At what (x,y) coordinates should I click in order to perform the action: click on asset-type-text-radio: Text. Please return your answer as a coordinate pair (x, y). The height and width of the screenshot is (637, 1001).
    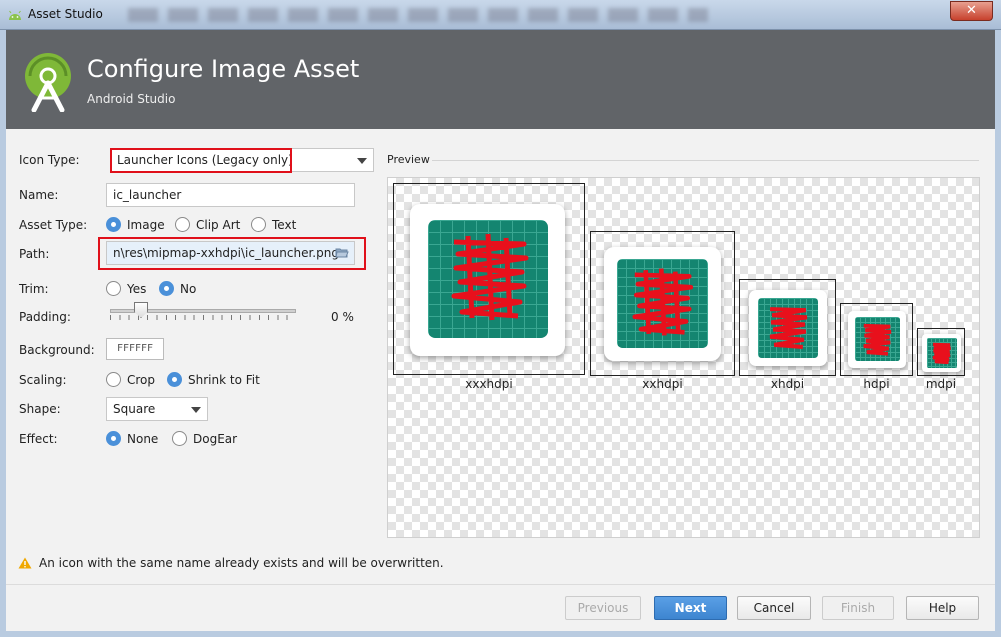
    Looking at the image, I should click on (273, 224).